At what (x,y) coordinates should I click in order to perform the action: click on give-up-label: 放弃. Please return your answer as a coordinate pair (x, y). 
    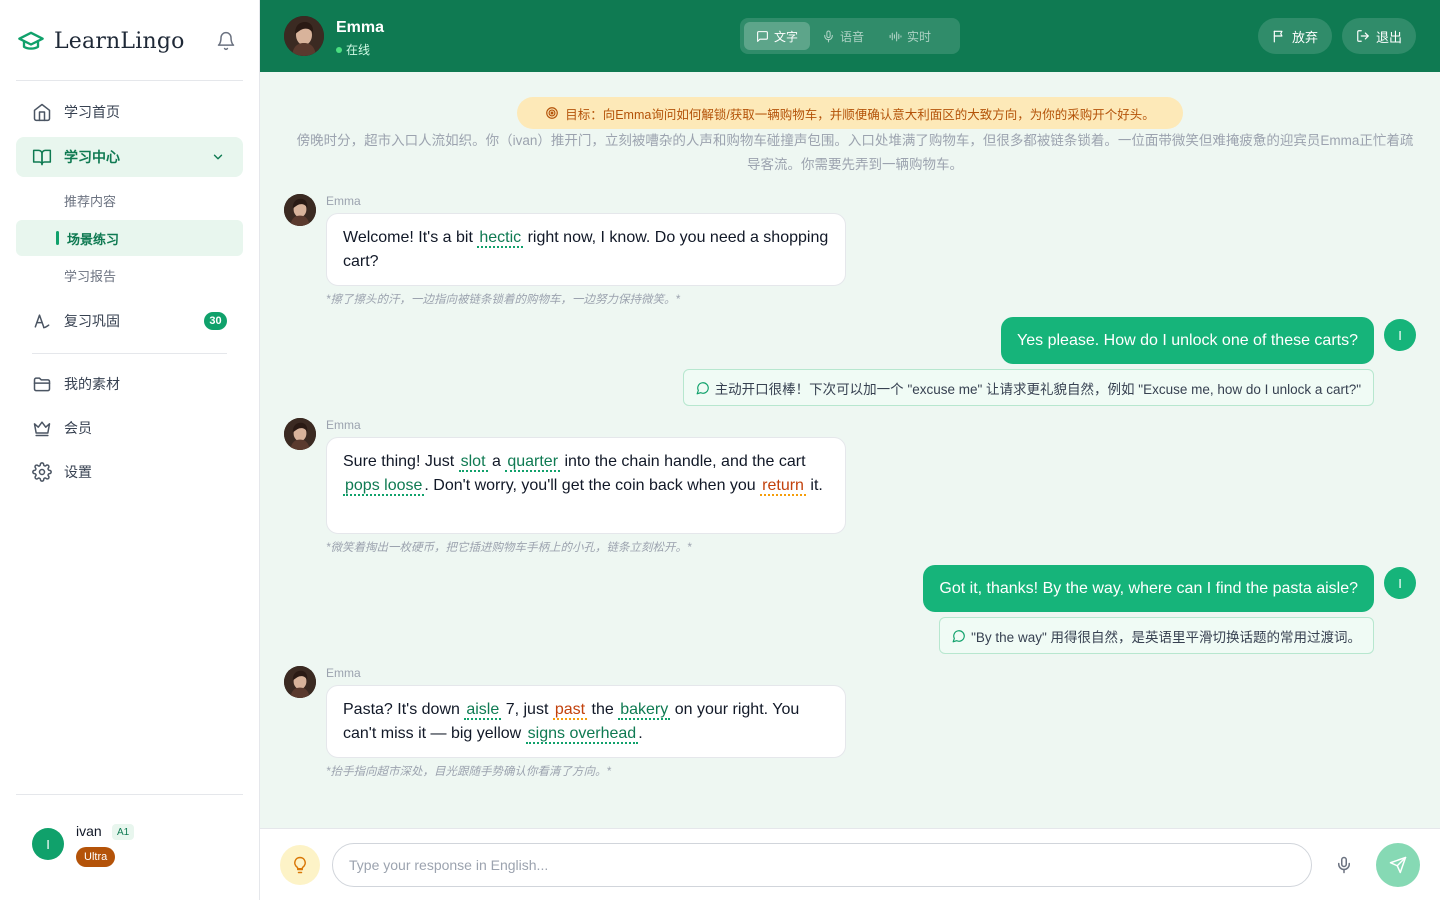
    Looking at the image, I should click on (1305, 37).